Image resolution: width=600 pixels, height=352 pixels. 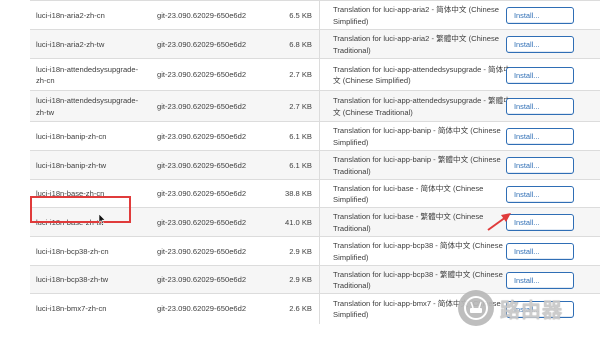 I want to click on package-size: 38.8 KB, so click(x=298, y=194).